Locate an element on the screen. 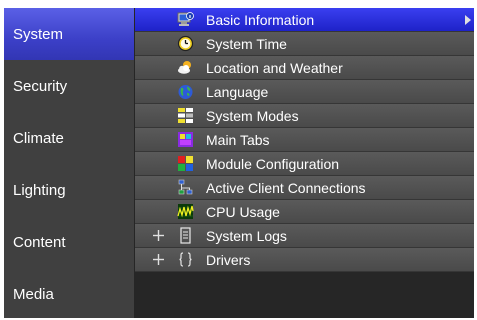 Image resolution: width=477 pixels, height=320 pixels. tree-item-label: Module Configuration is located at coordinates (273, 164).